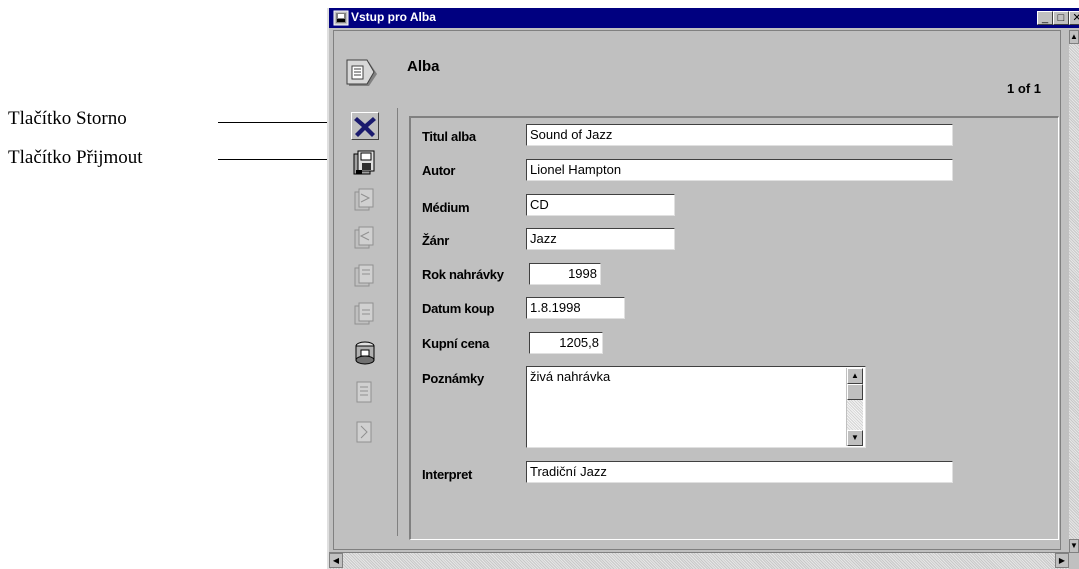 This screenshot has height=569, width=1079. Describe the element at coordinates (1024, 88) in the screenshot. I see `record-count: 1 of 1` at that location.